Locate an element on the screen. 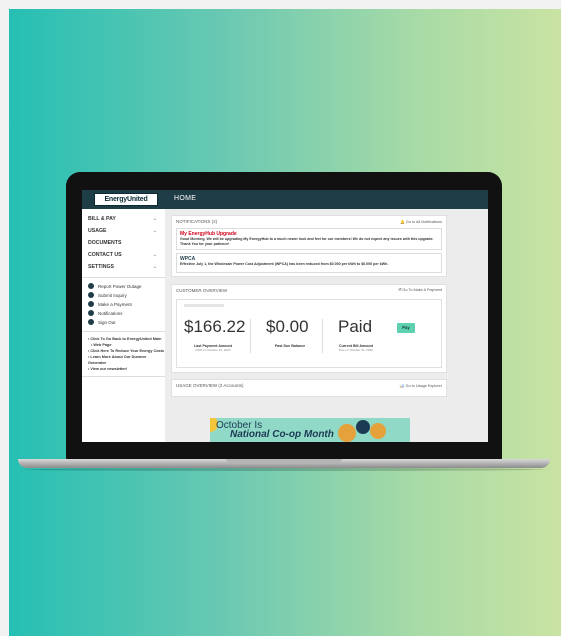 This screenshot has height=636, width=561. banner-line2: National Co-op Month is located at coordinates (282, 434).